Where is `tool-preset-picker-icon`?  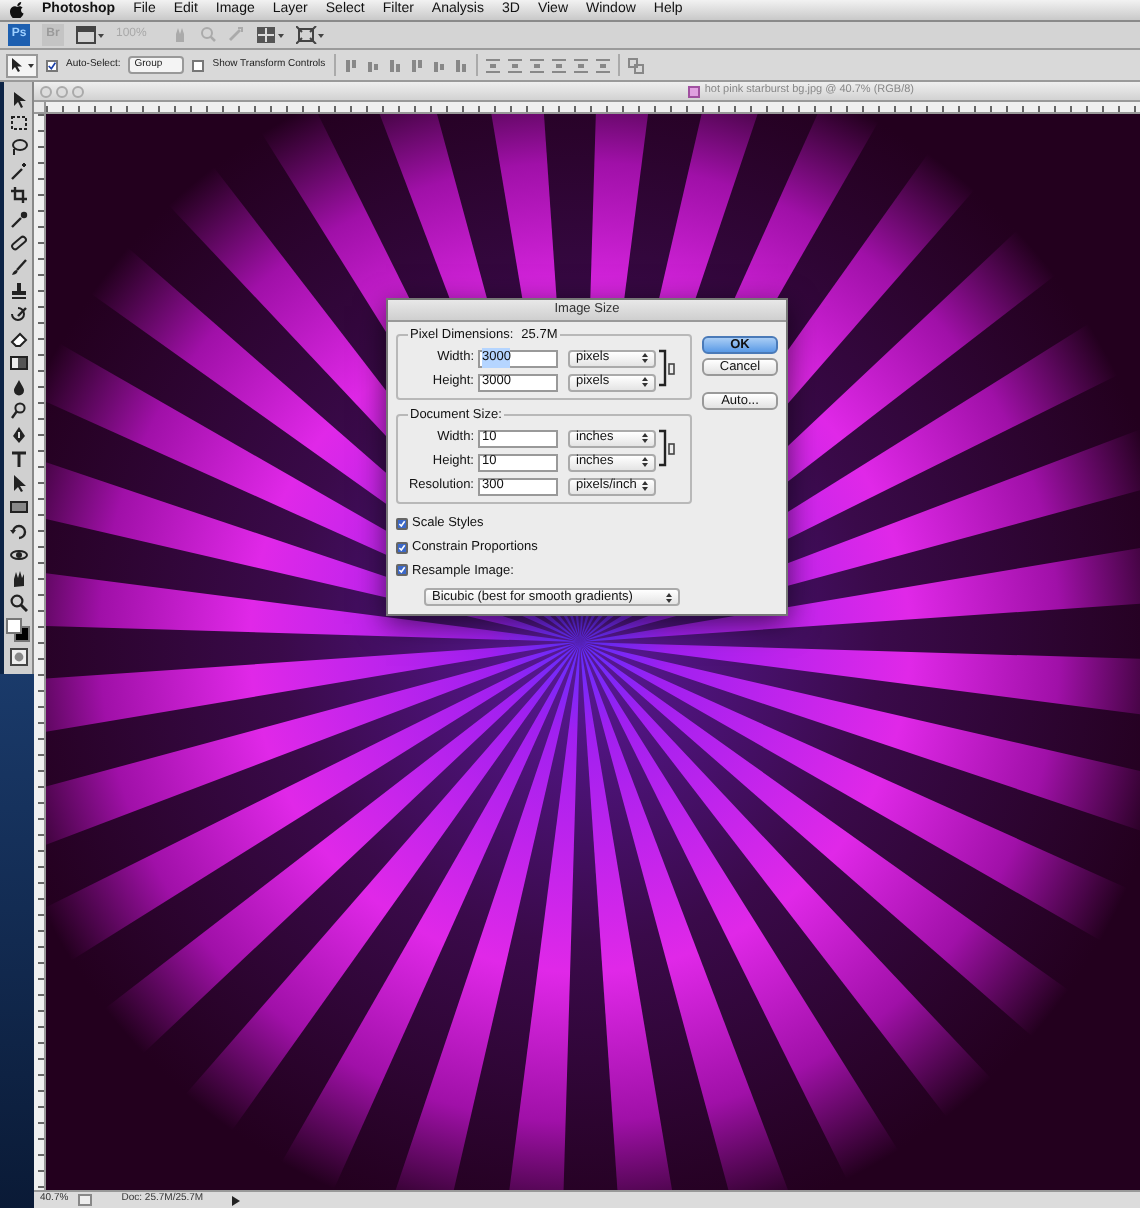
tool-preset-picker-icon is located at coordinates (22, 65).